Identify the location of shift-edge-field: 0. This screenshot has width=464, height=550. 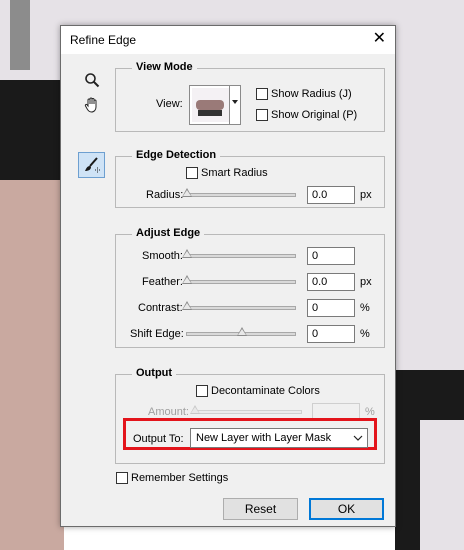
(331, 334).